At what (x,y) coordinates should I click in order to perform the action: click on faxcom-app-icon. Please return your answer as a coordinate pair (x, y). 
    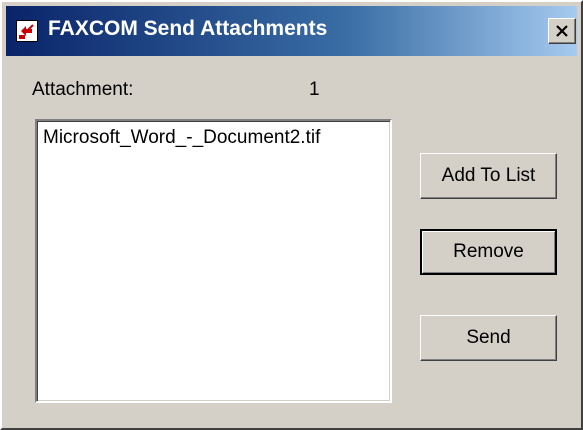
    Looking at the image, I should click on (27, 31).